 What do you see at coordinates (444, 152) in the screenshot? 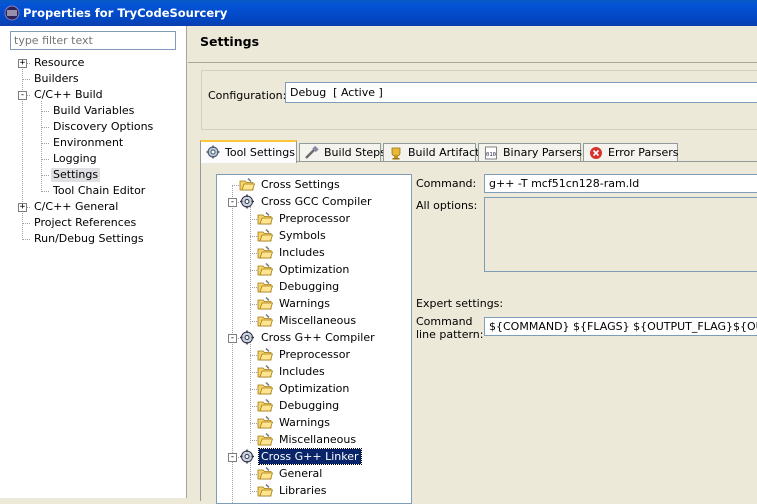
I see `tab-label: Build Artifact` at bounding box center [444, 152].